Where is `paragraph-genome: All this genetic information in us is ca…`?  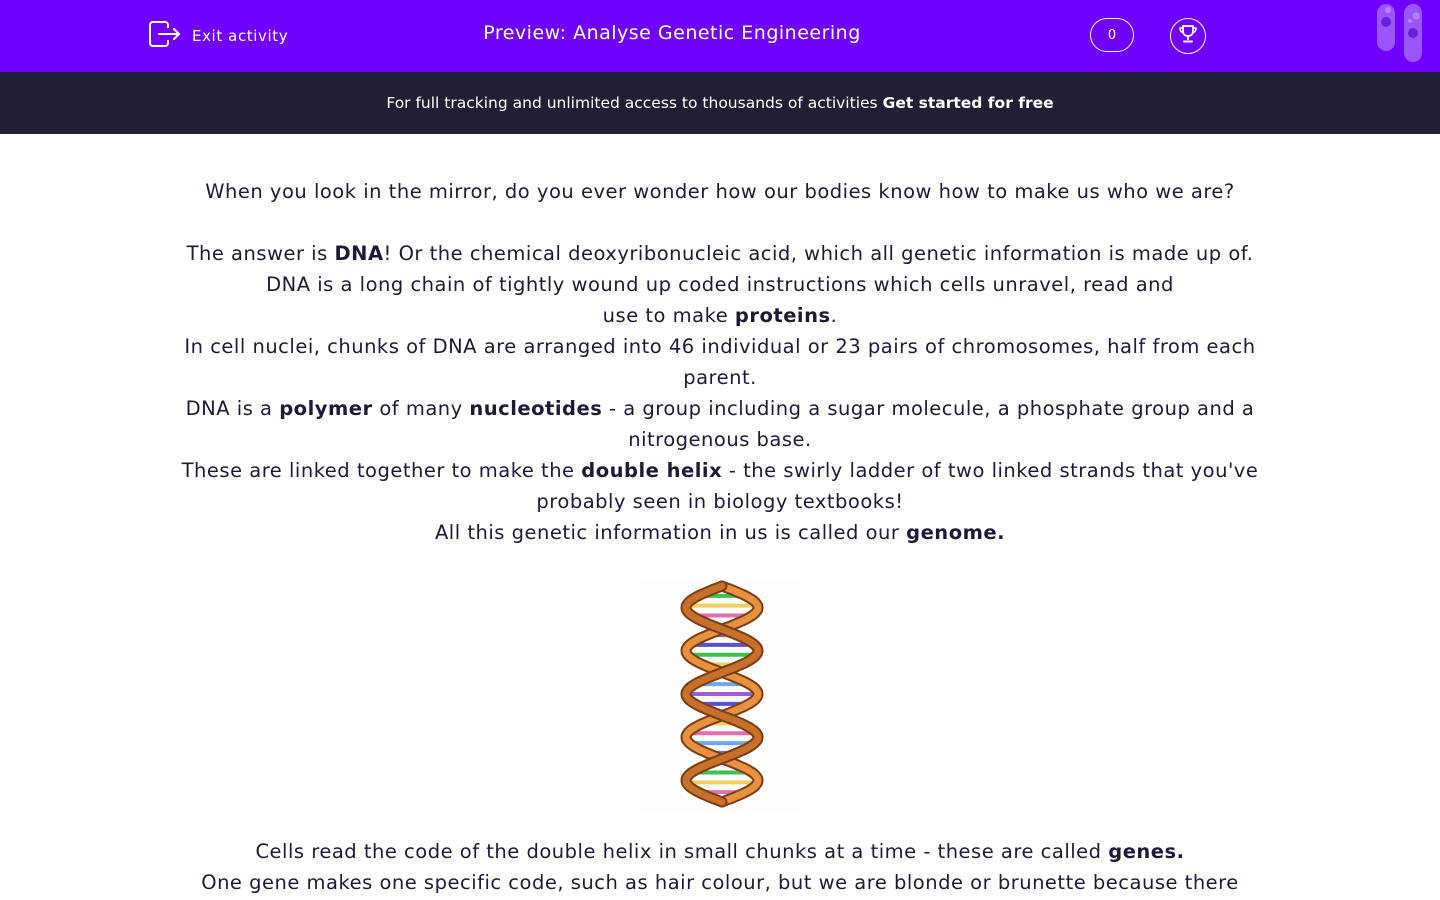 paragraph-genome: All this genetic information in us is ca… is located at coordinates (720, 532).